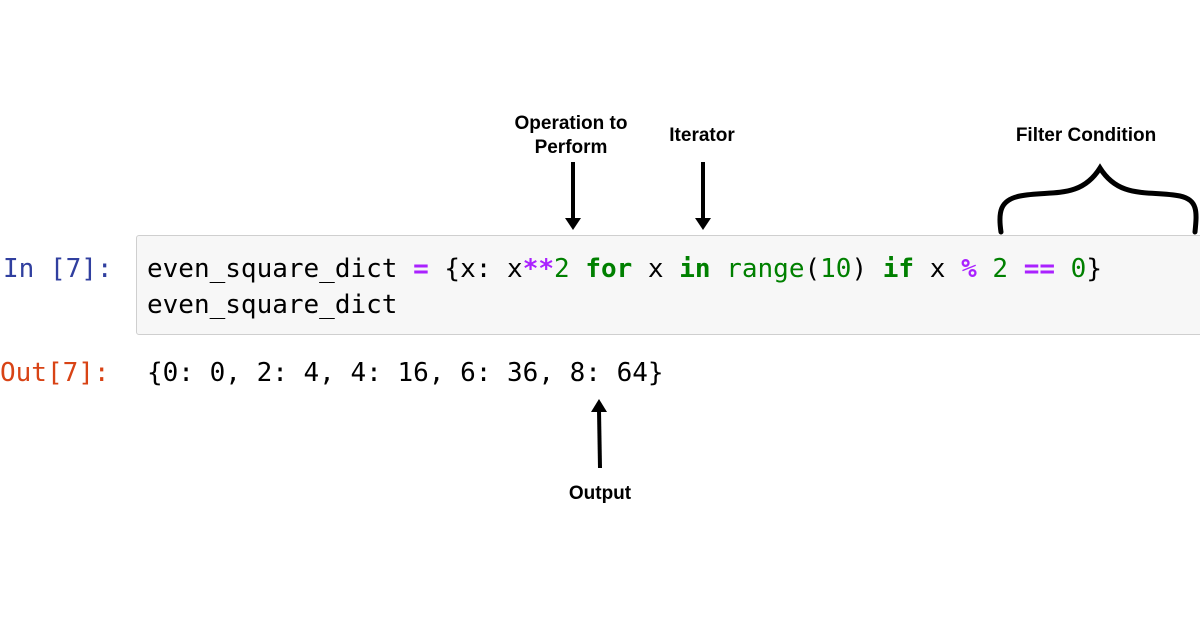  What do you see at coordinates (599, 434) in the screenshot?
I see `arrow-up-icon` at bounding box center [599, 434].